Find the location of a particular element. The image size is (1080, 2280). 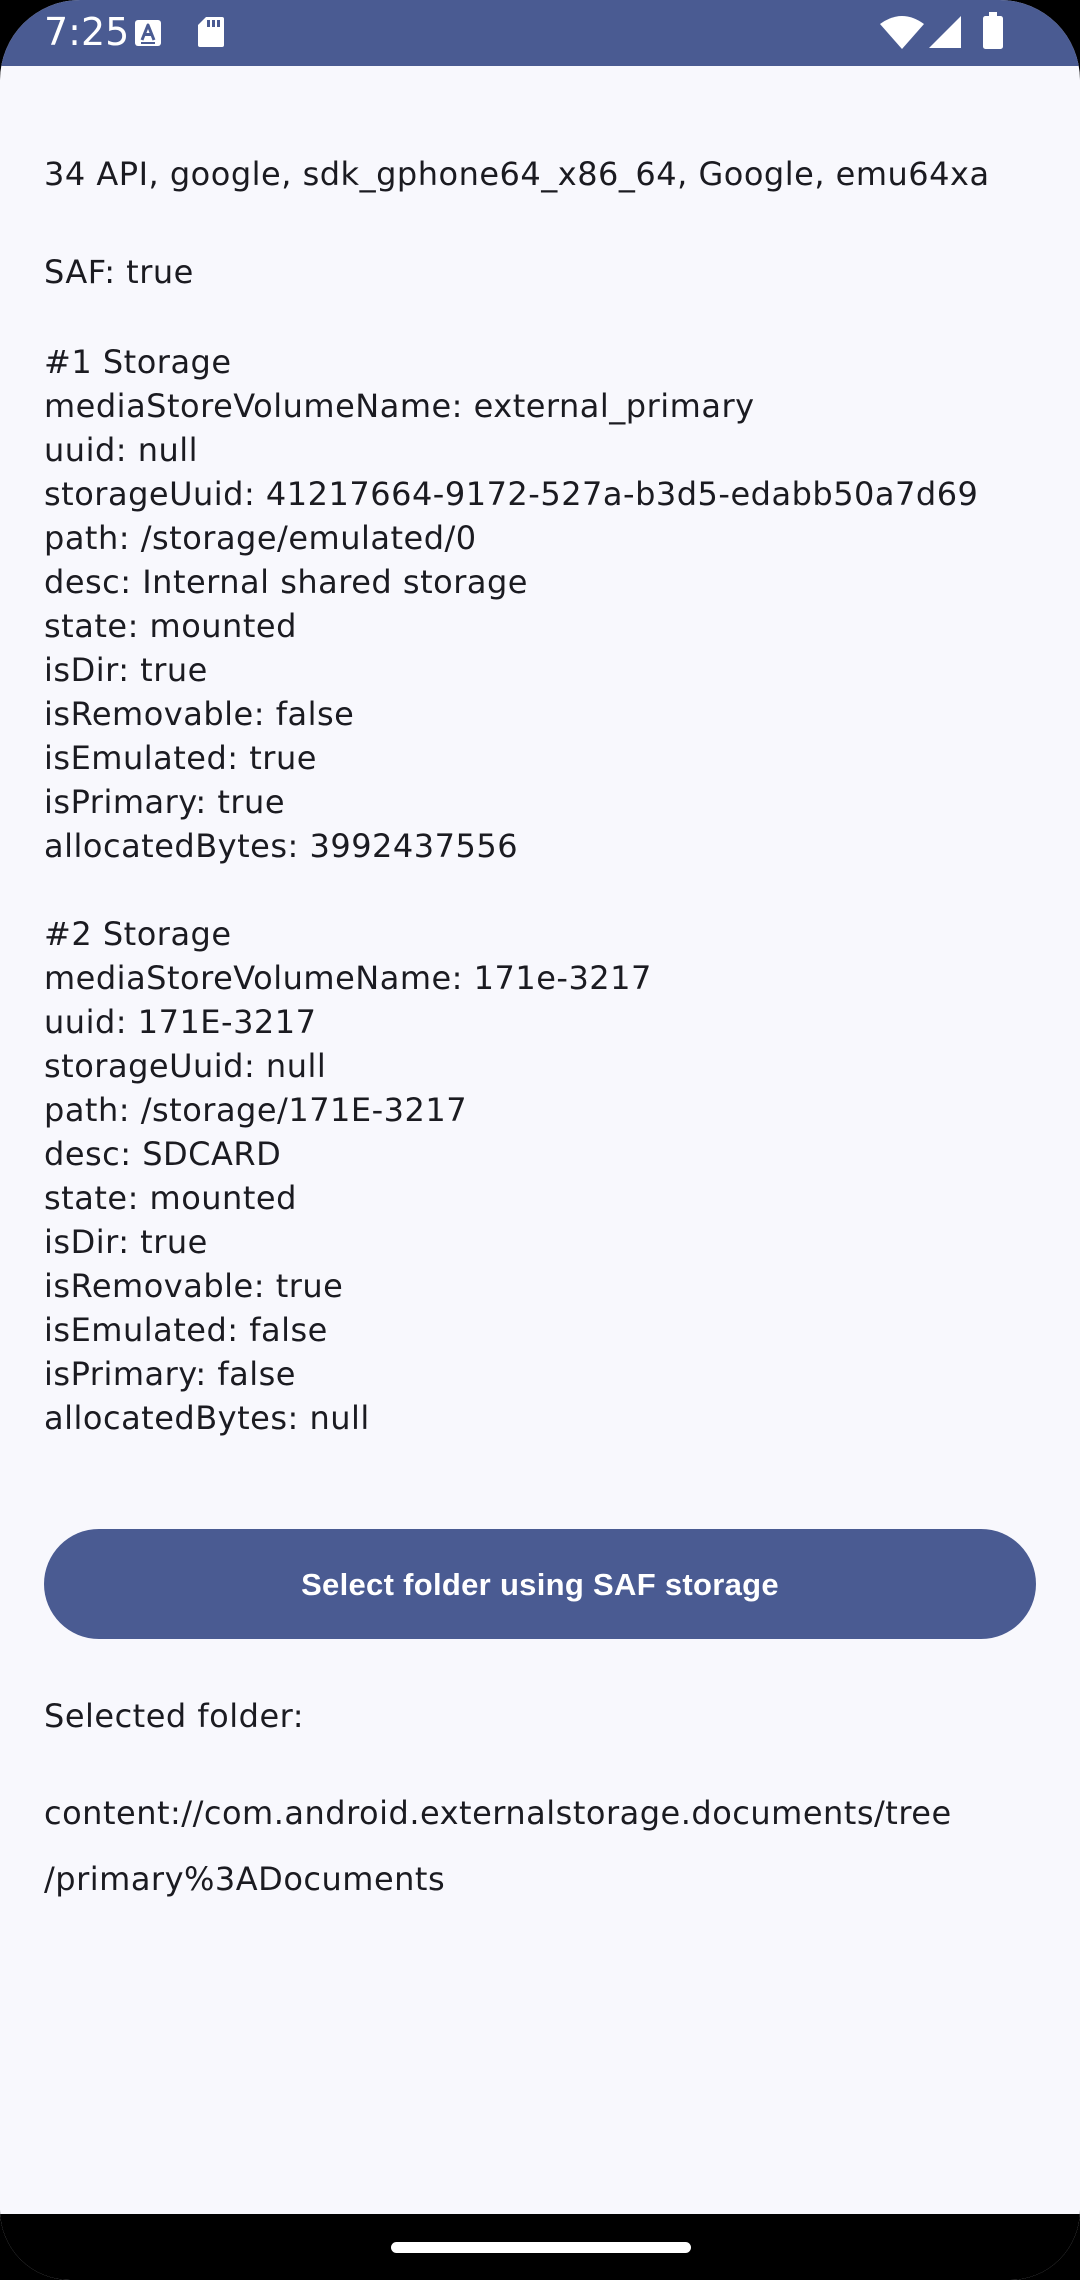

battery-icon is located at coordinates (993, 30).